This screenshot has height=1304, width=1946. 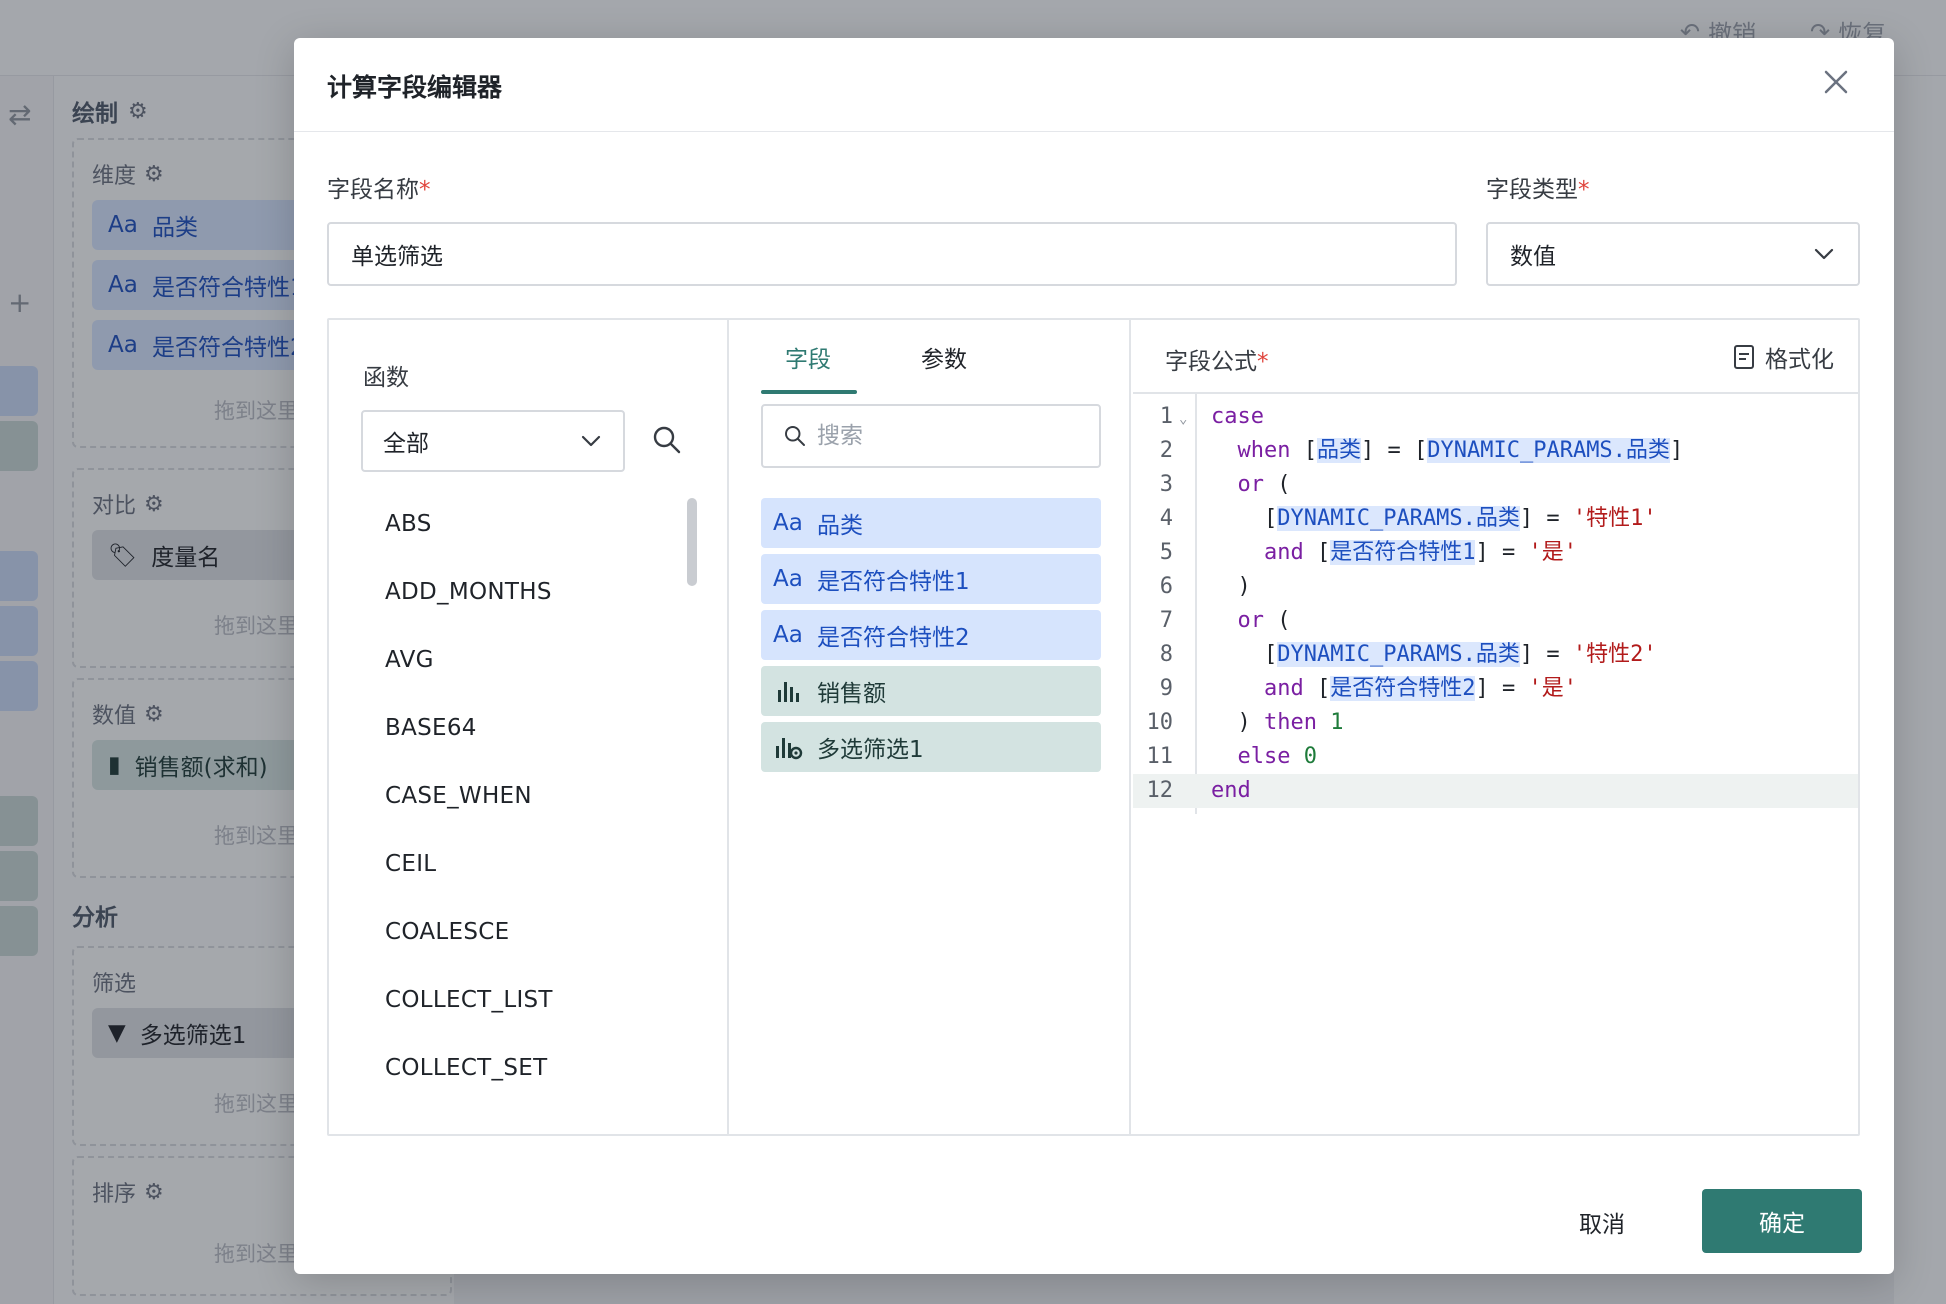 I want to click on fold-chevron-icon: ⌄, so click(x=1183, y=419).